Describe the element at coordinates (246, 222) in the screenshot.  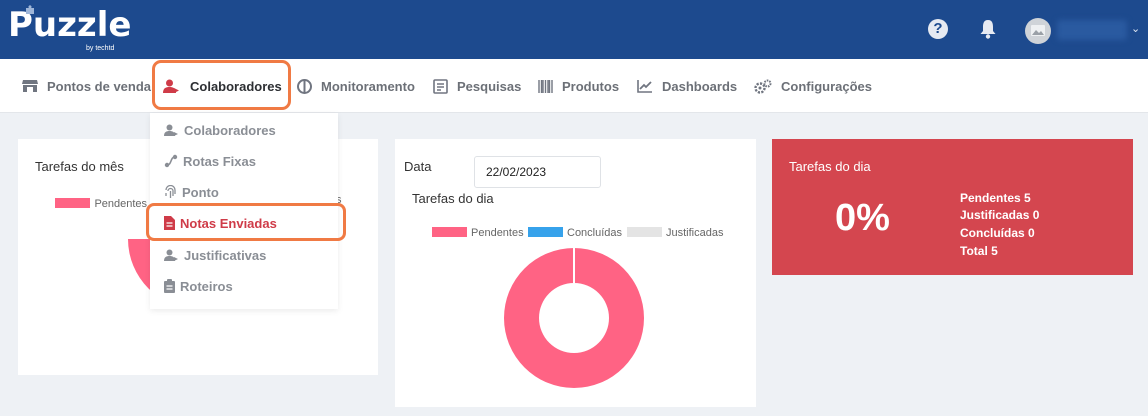
I see `dropdown-highlight-box` at that location.